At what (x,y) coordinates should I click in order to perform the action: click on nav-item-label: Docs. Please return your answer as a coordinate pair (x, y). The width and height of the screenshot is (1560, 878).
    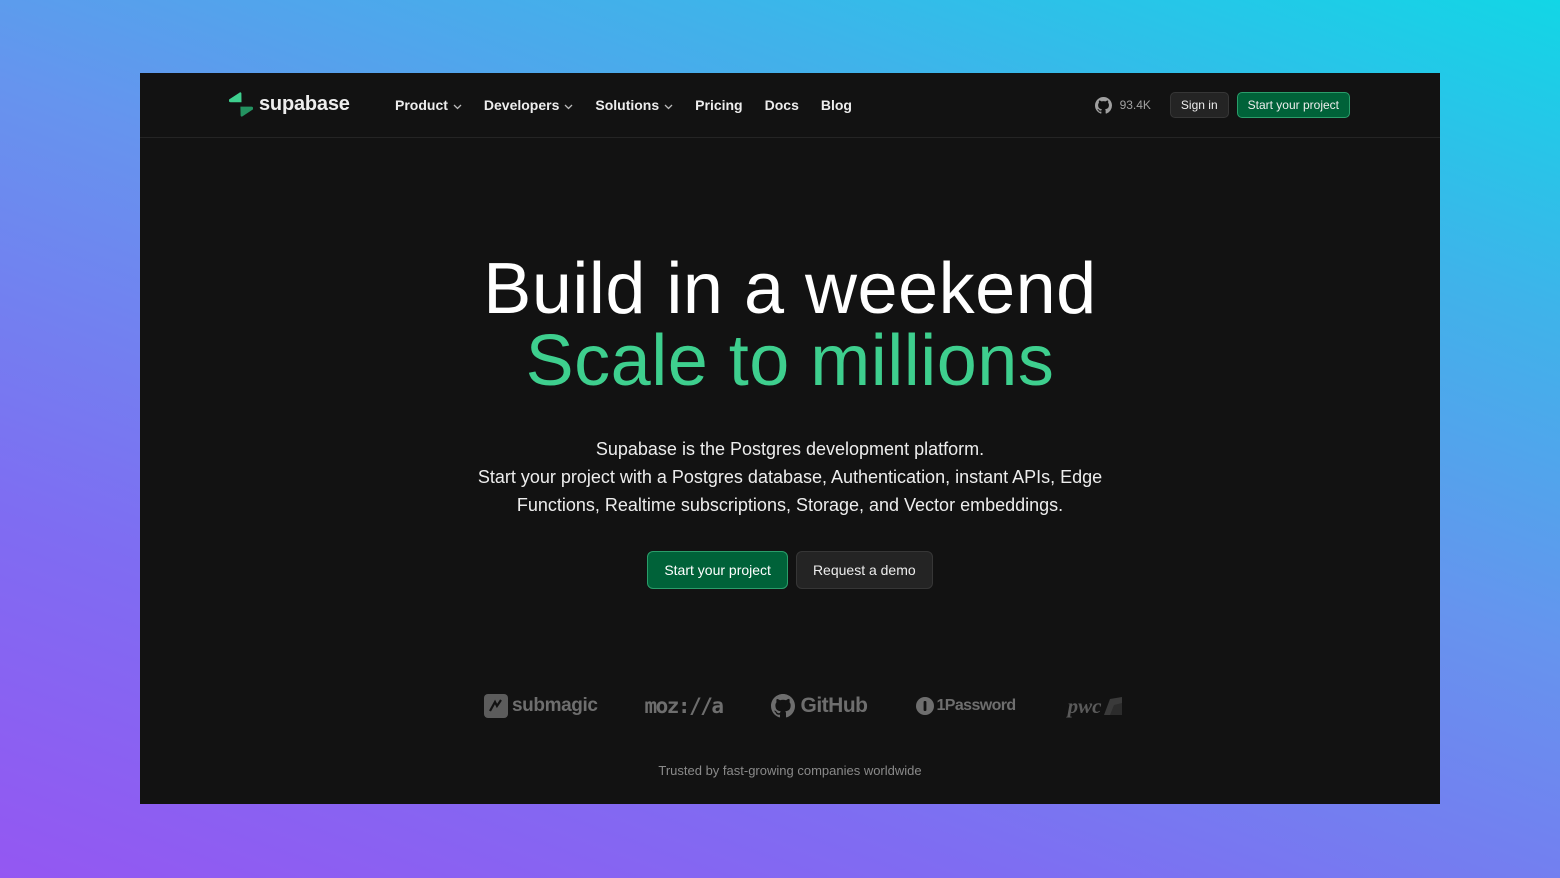
    Looking at the image, I should click on (781, 105).